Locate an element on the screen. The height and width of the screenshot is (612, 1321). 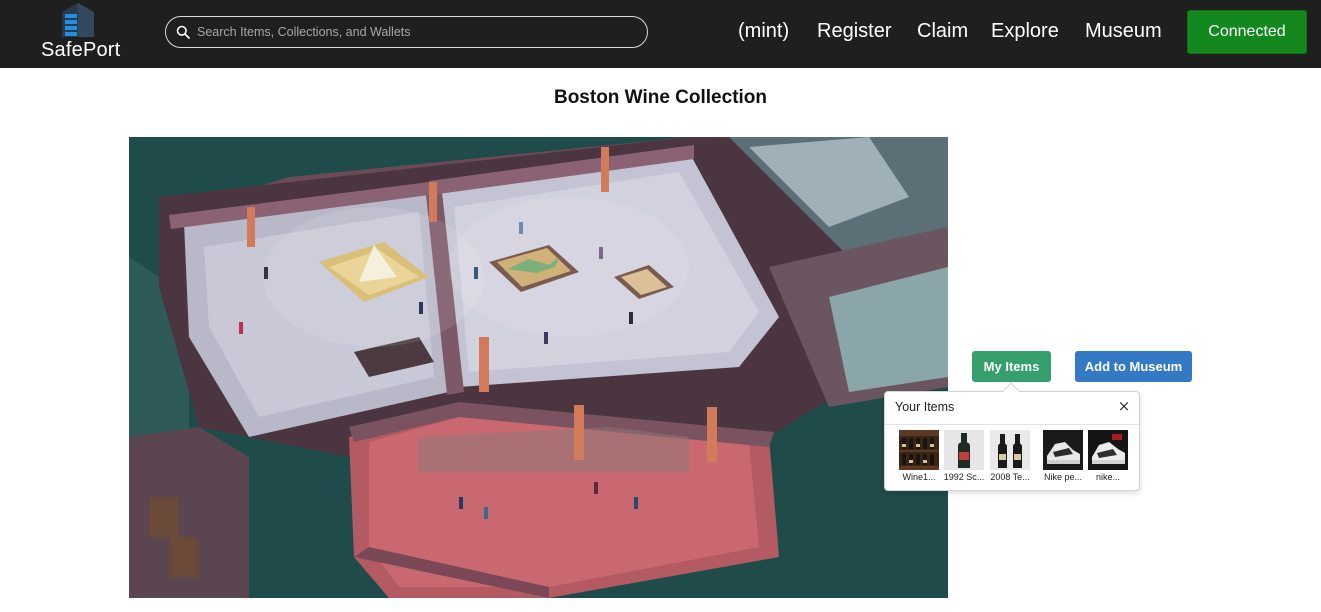
logo-text: SafePort is located at coordinates (81, 50).